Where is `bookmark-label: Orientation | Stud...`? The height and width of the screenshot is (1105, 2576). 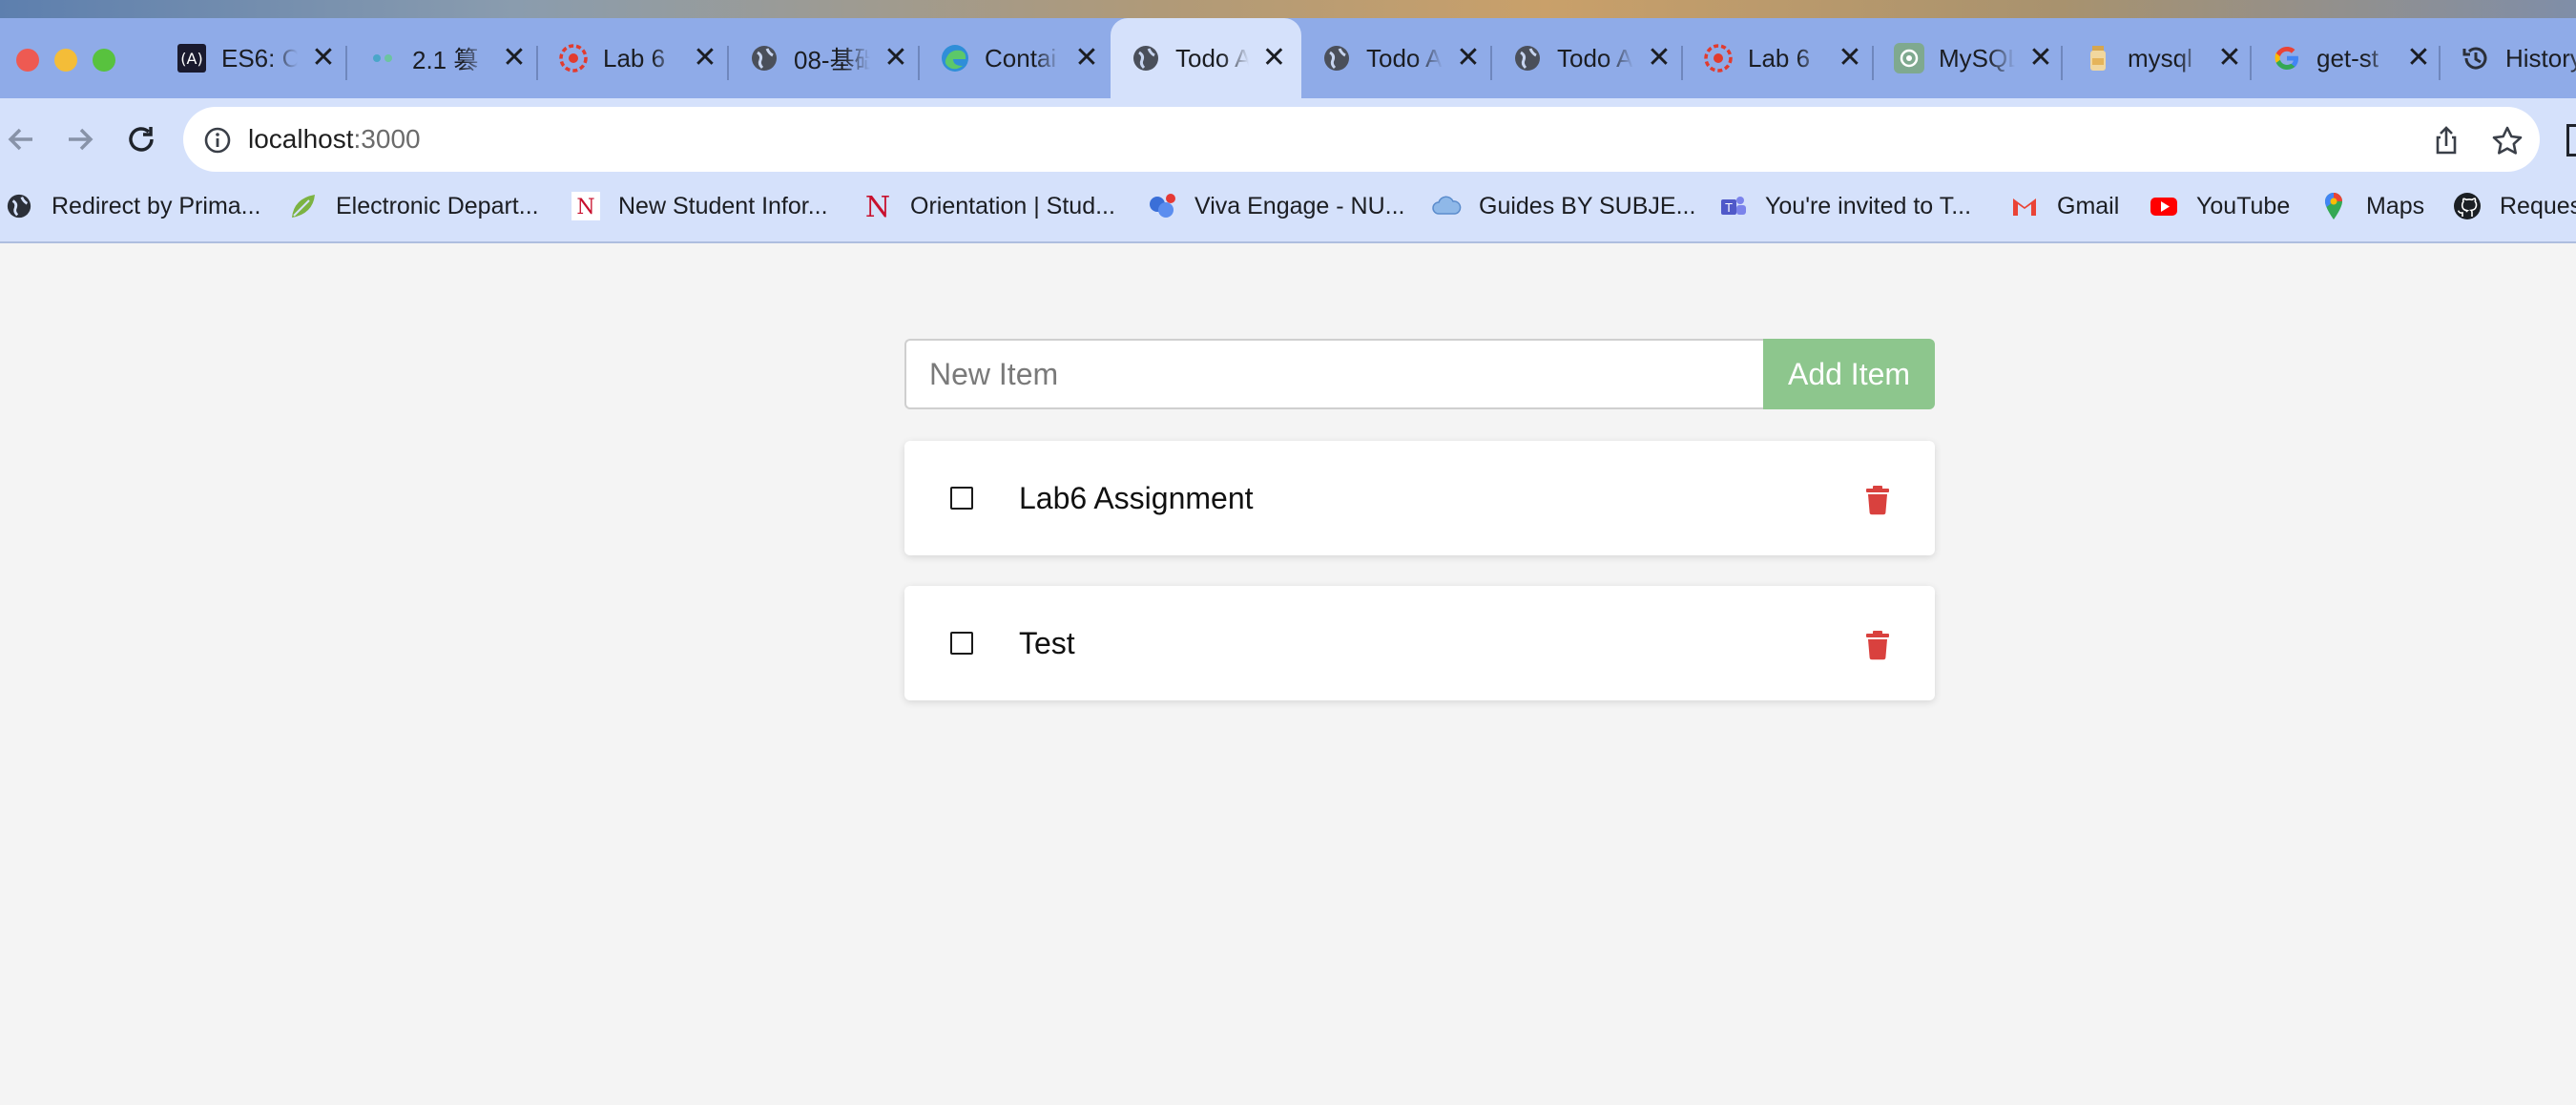 bookmark-label: Orientation | Stud... is located at coordinates (1012, 205).